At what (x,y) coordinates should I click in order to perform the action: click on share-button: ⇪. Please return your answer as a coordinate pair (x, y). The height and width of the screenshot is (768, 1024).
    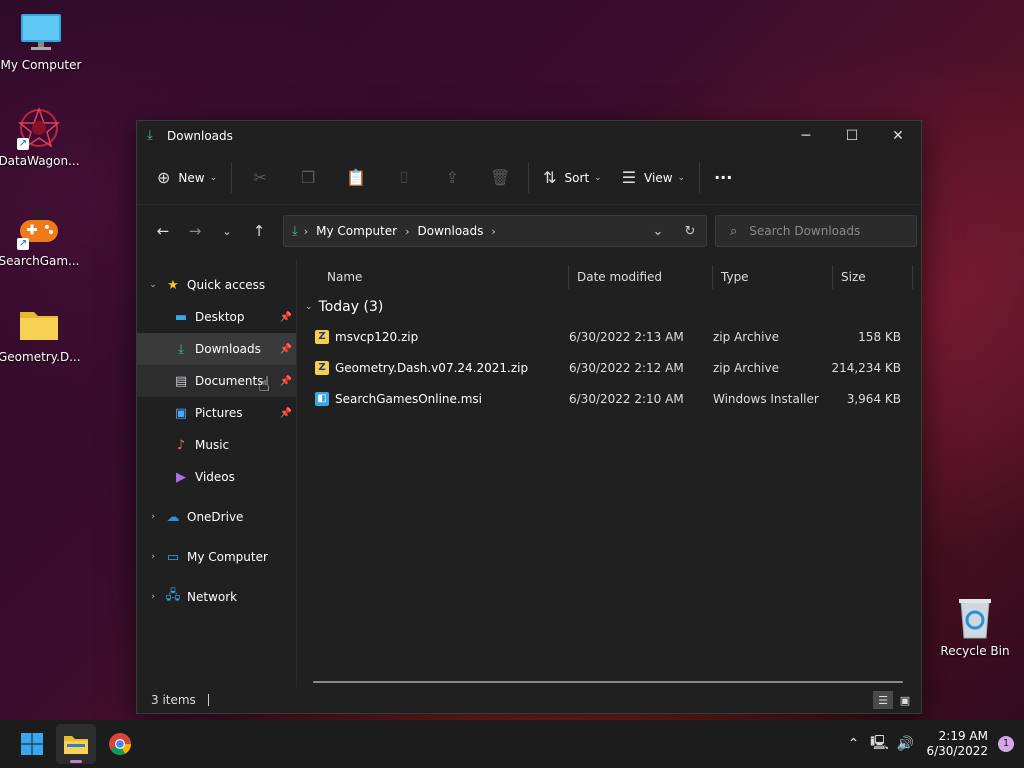
    Looking at the image, I should click on (452, 178).